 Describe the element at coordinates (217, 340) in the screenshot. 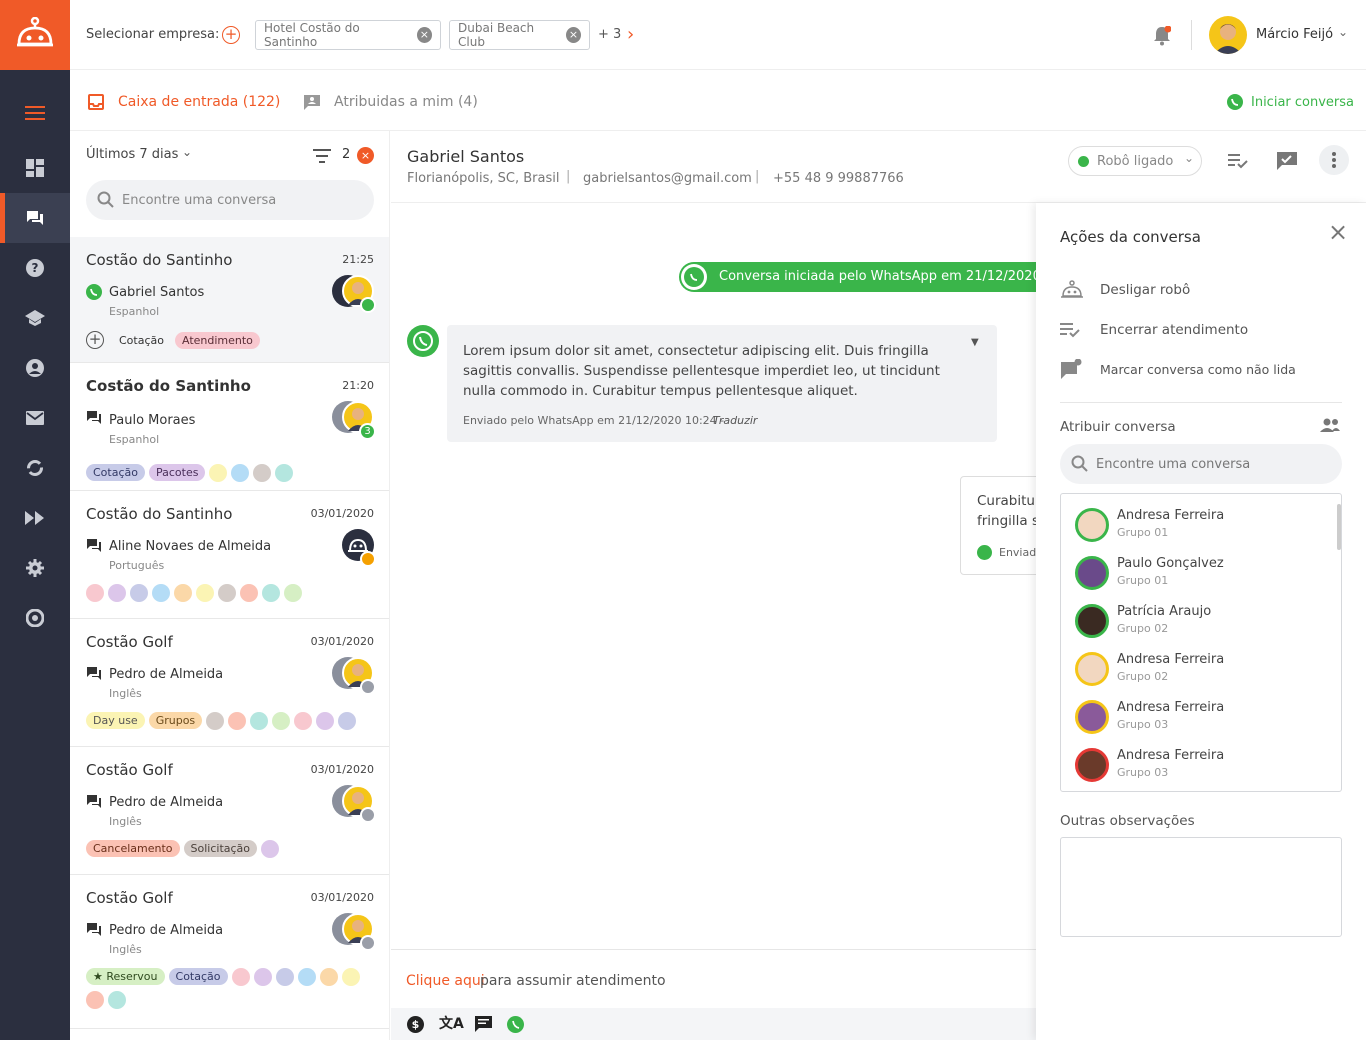

I see `tag: Atendimento` at that location.